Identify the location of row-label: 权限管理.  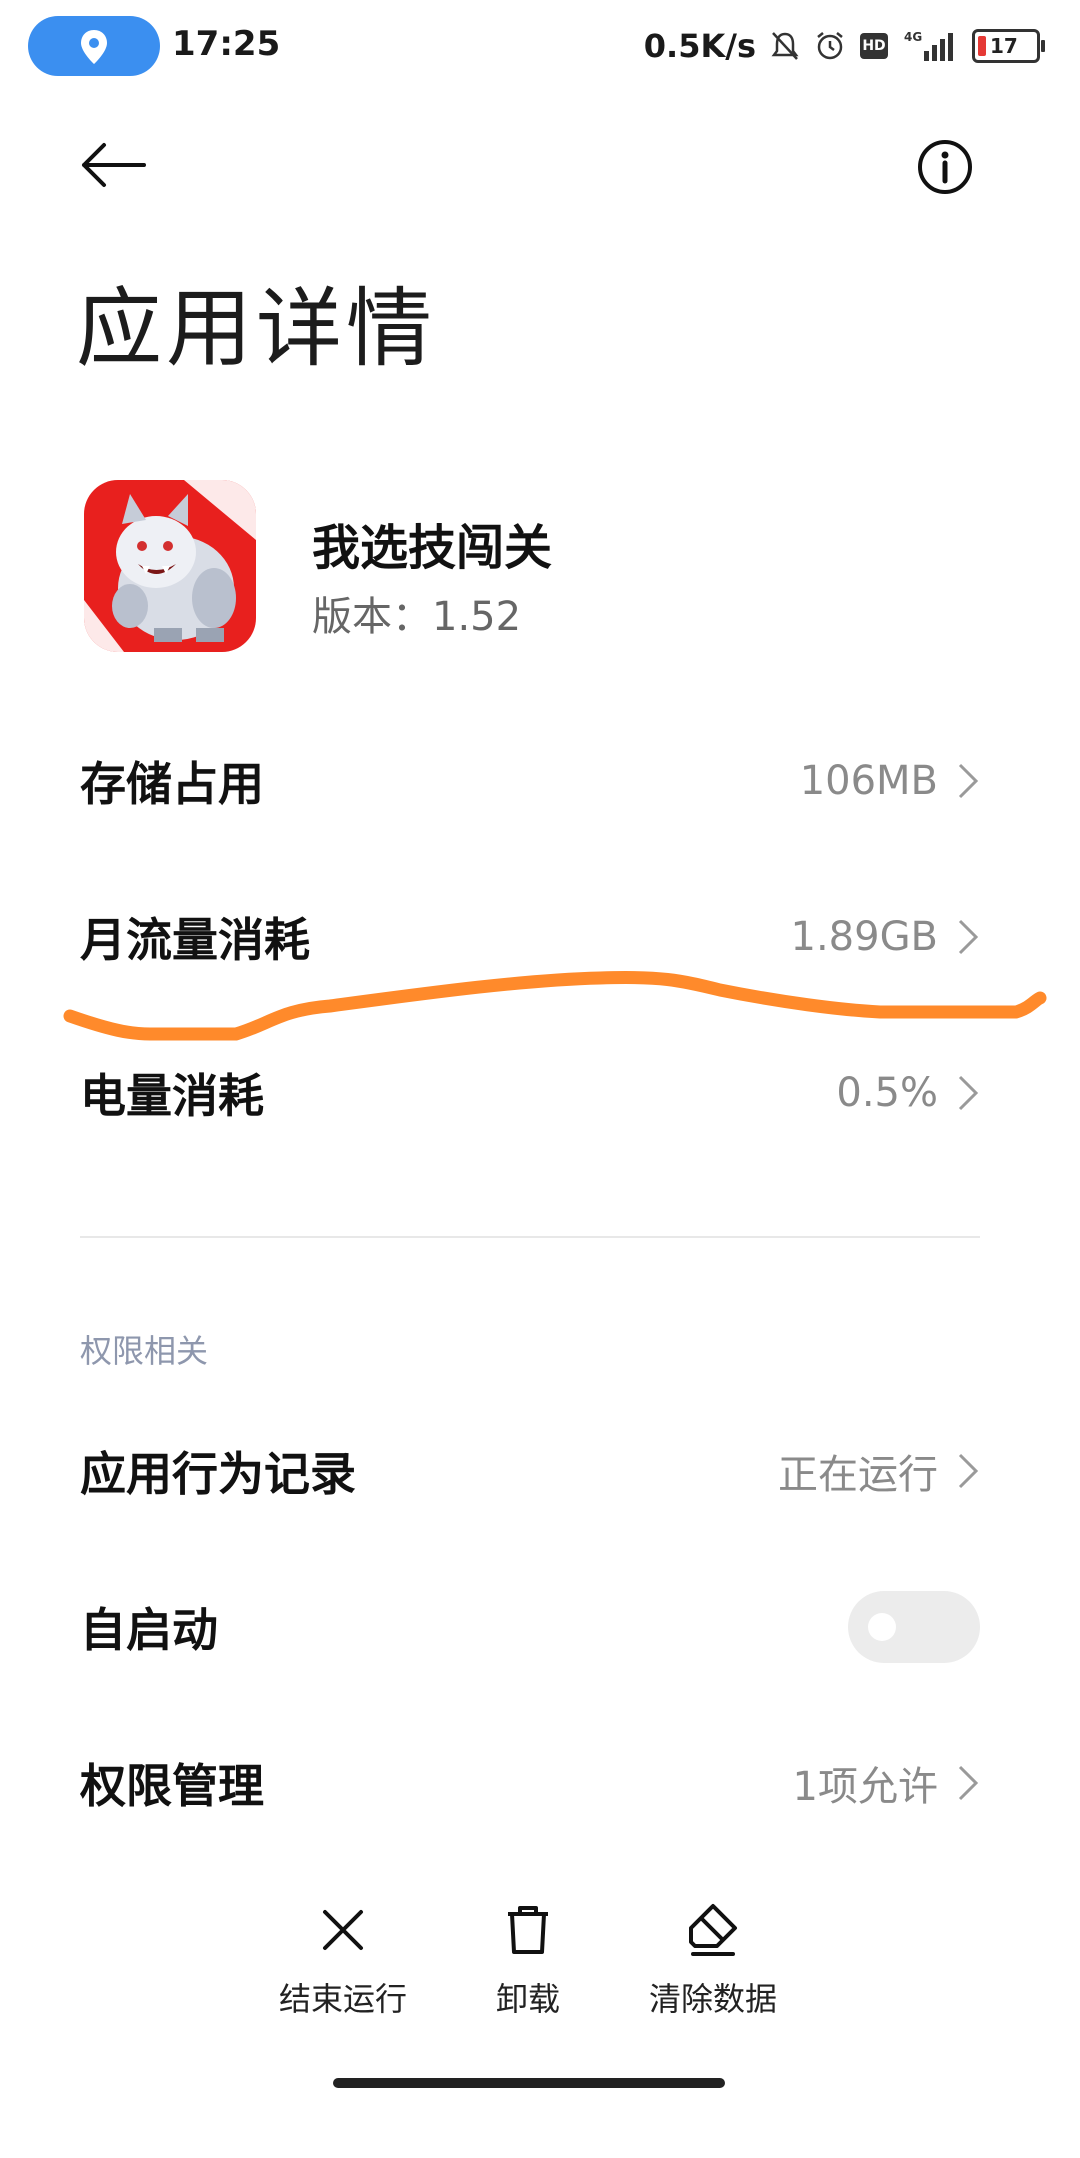
(172, 1786).